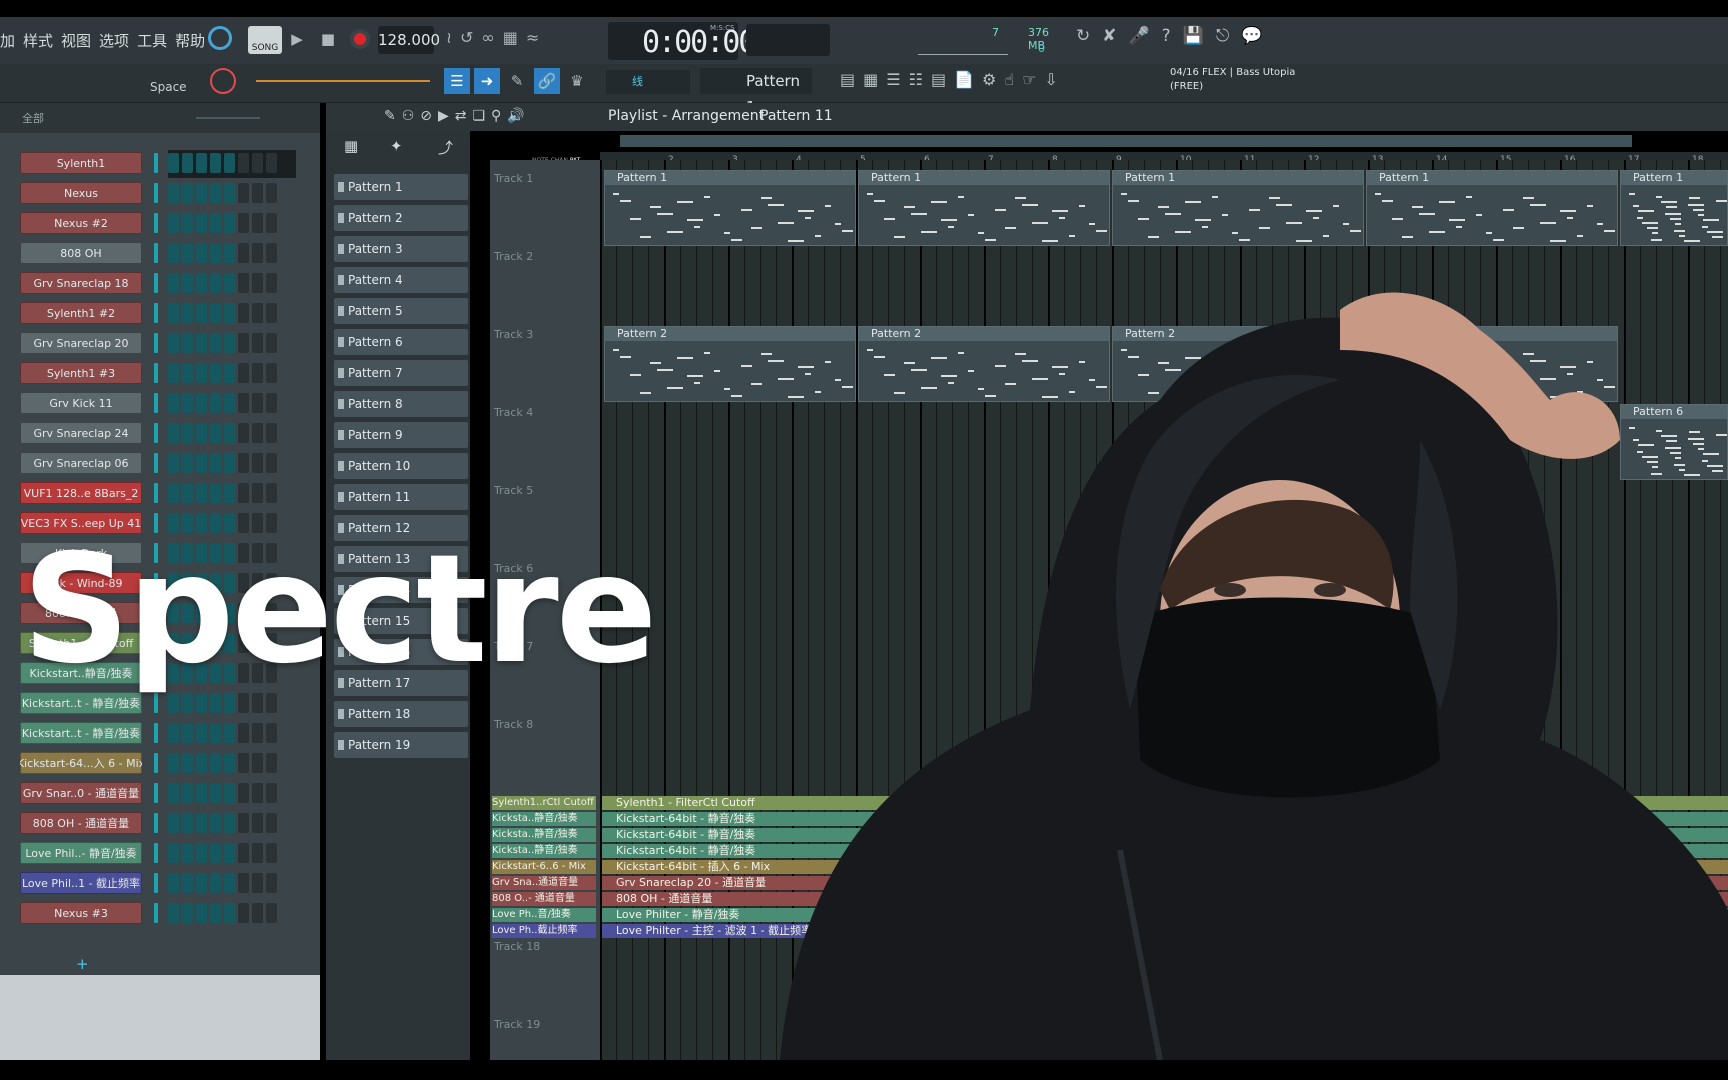 The image size is (1728, 1080). What do you see at coordinates (1139, 36) in the screenshot?
I see `mic-icon: 🎤` at bounding box center [1139, 36].